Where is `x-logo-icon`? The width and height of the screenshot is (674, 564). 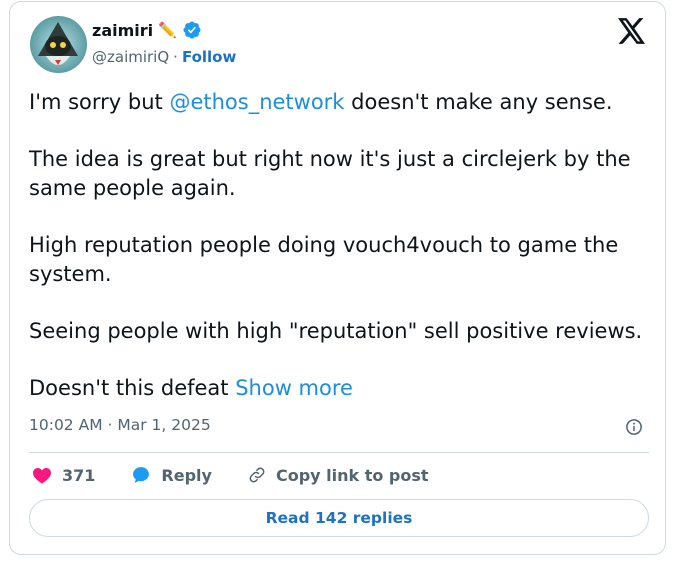 x-logo-icon is located at coordinates (632, 31).